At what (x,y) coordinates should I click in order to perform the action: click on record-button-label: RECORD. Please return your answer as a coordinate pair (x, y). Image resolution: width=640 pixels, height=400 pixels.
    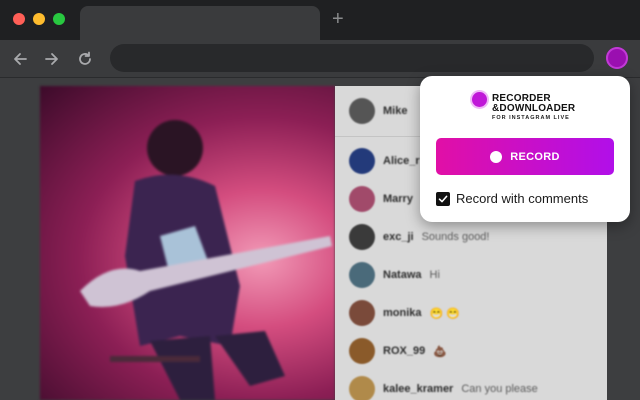
    Looking at the image, I should click on (535, 156).